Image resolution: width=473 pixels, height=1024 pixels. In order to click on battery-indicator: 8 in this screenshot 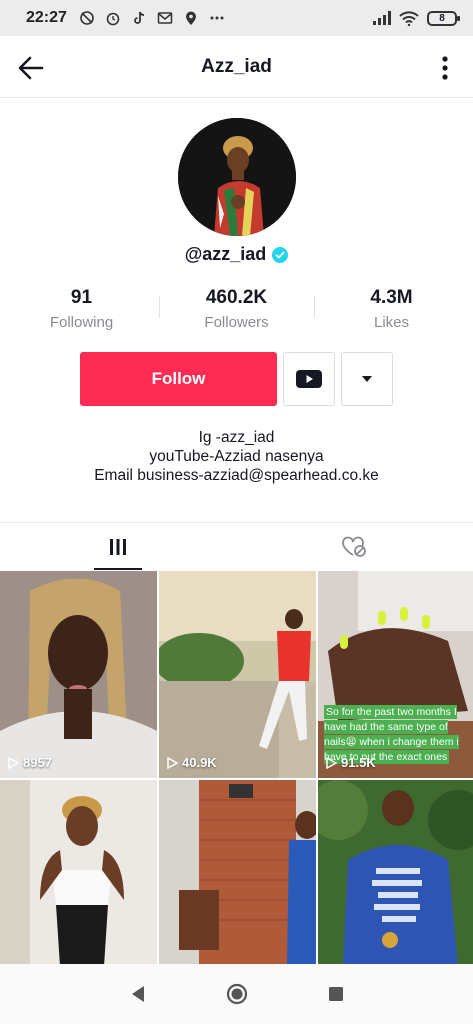, I will do `click(443, 18)`.